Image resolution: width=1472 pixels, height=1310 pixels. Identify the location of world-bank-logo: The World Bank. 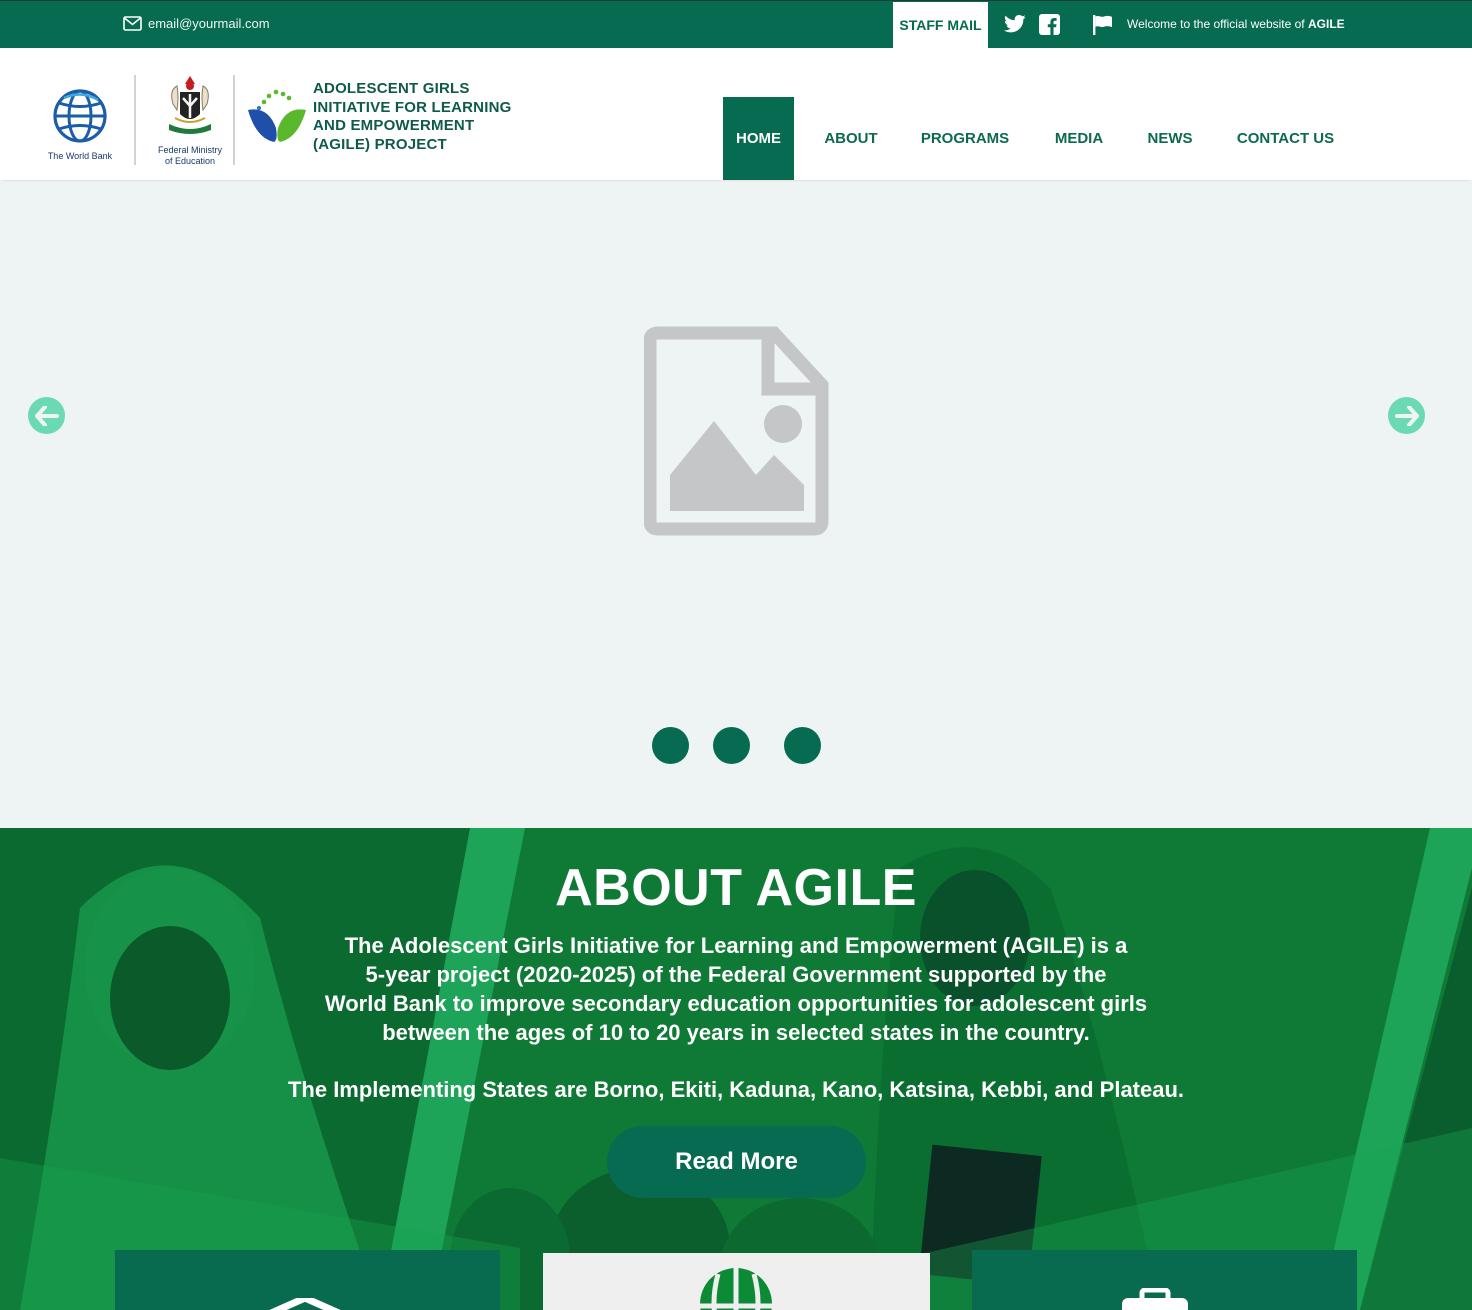
(80, 124).